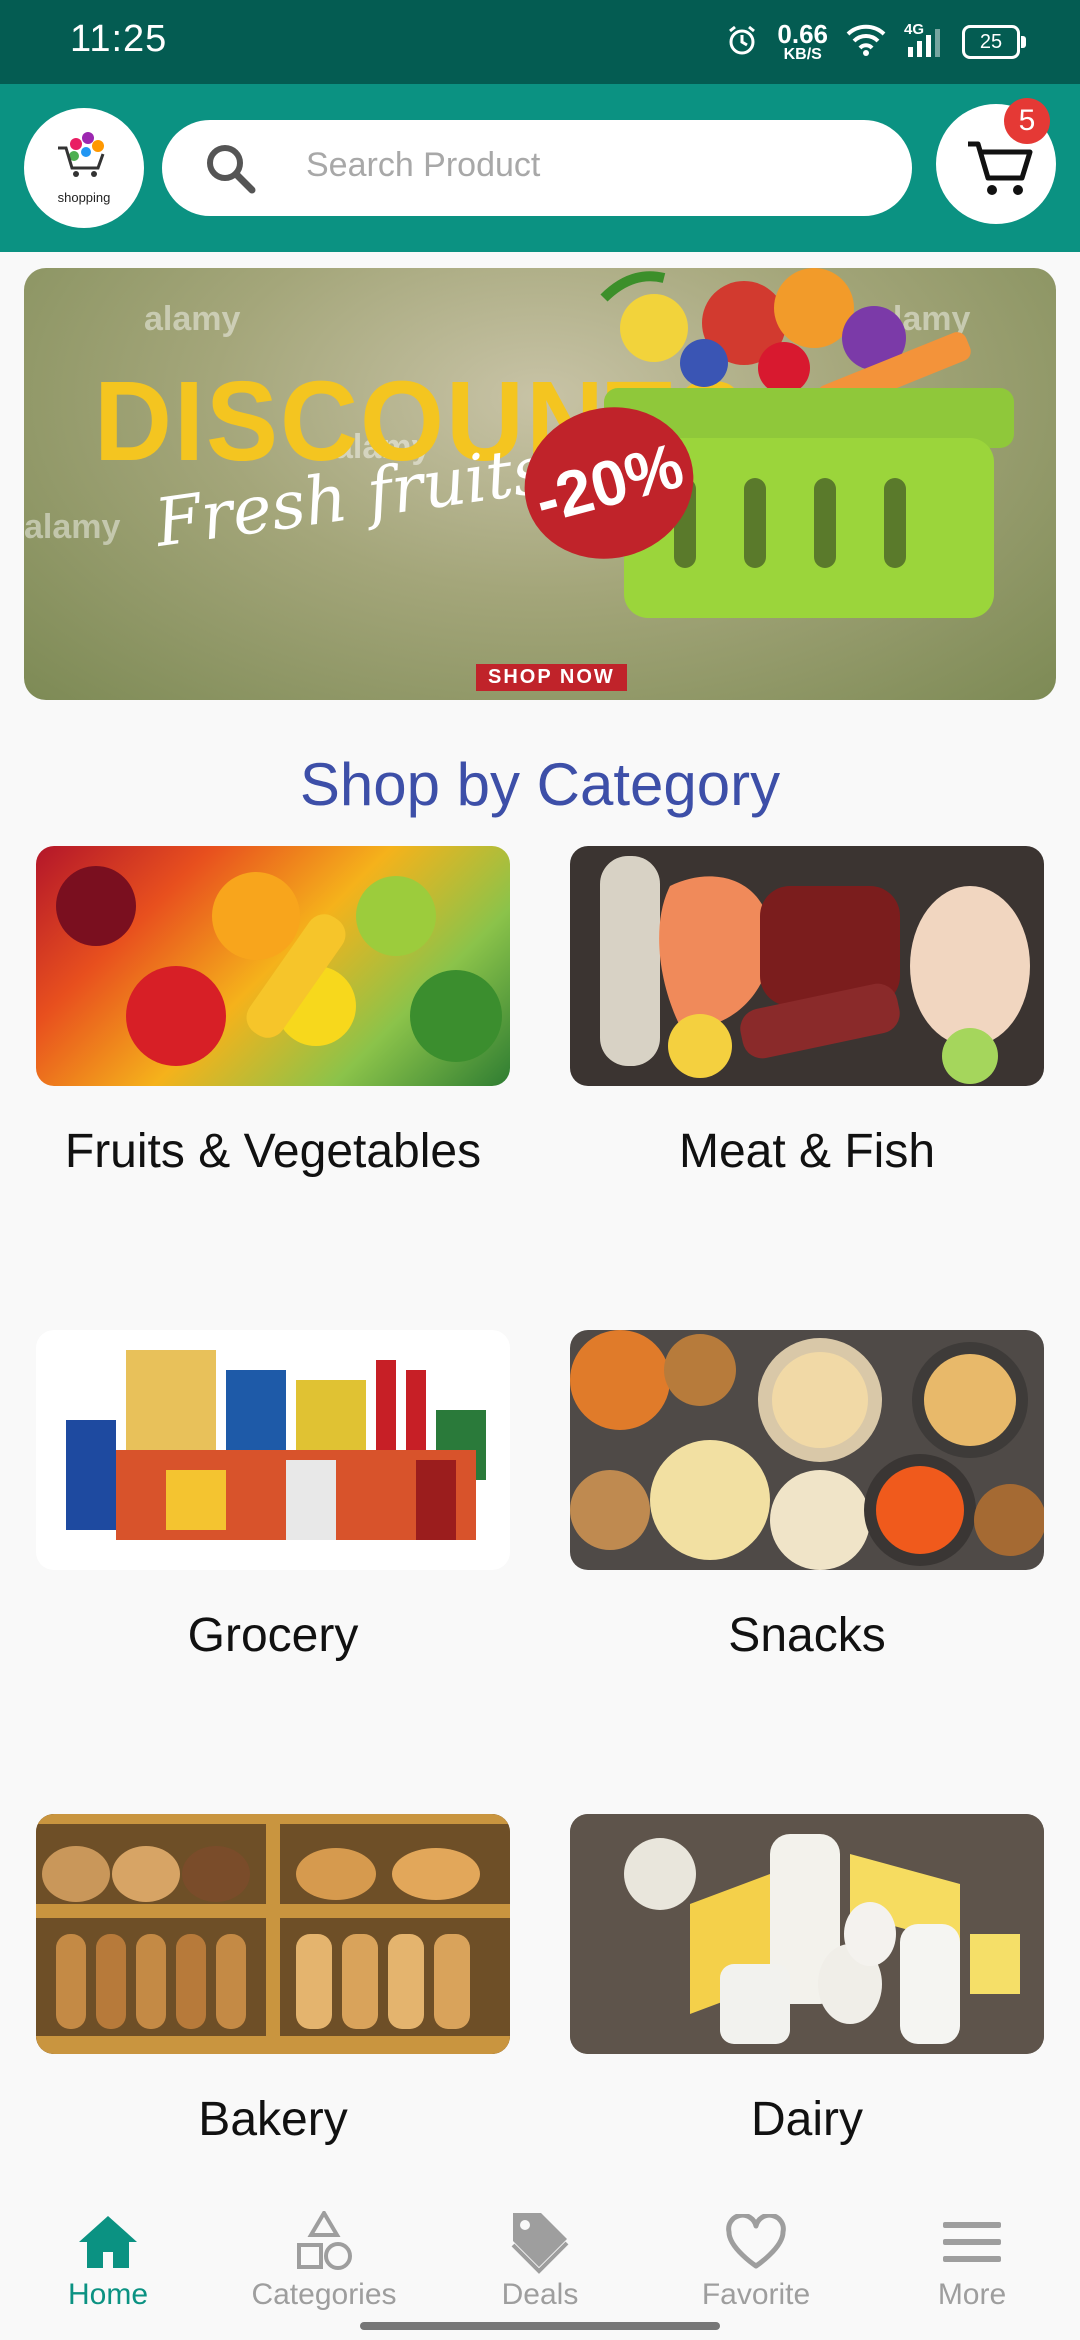 The width and height of the screenshot is (1080, 2340). What do you see at coordinates (540, 2294) in the screenshot?
I see `nav-label: Deals` at bounding box center [540, 2294].